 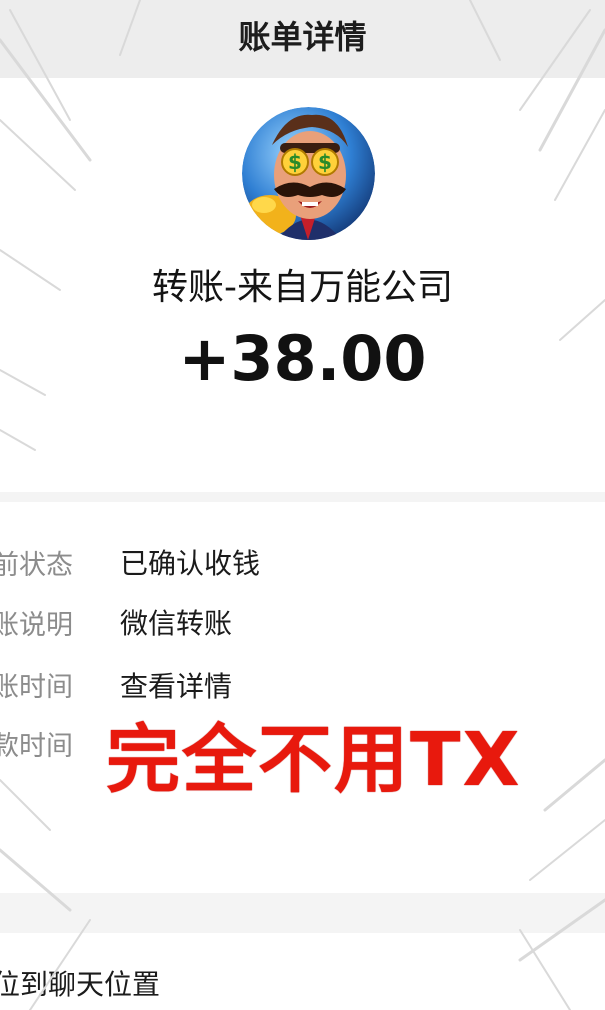 I want to click on description-value: 微信转账, so click(x=176, y=623).